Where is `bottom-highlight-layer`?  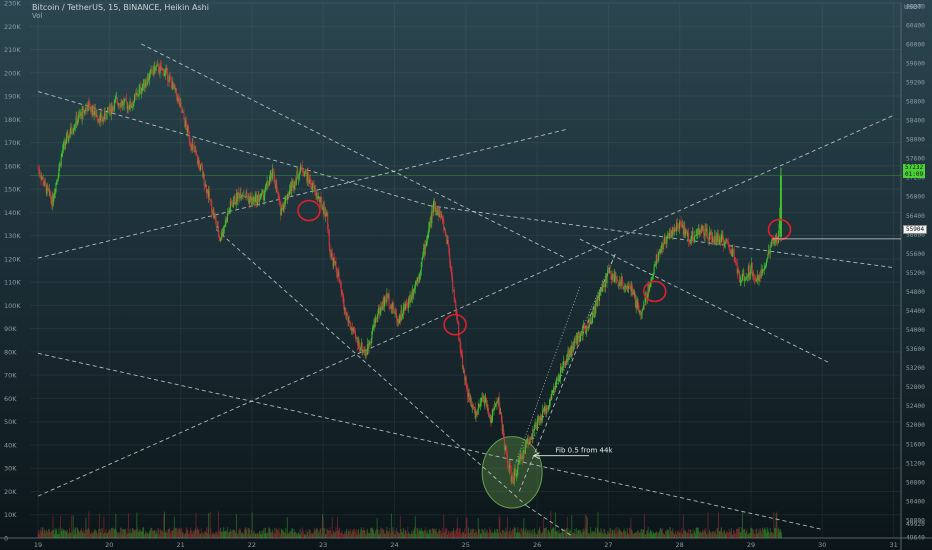
bottom-highlight-layer is located at coordinates (512, 472).